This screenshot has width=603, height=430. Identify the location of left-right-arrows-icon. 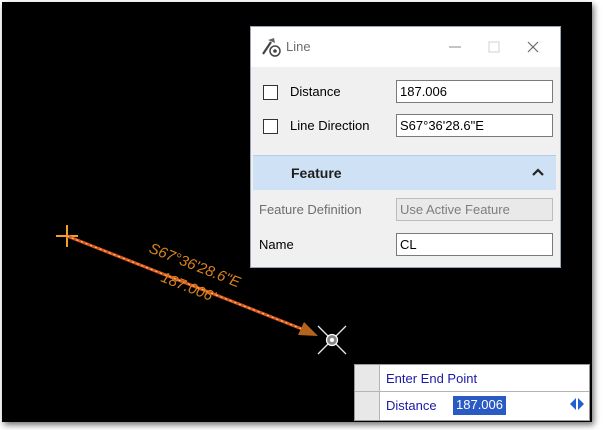
(577, 404).